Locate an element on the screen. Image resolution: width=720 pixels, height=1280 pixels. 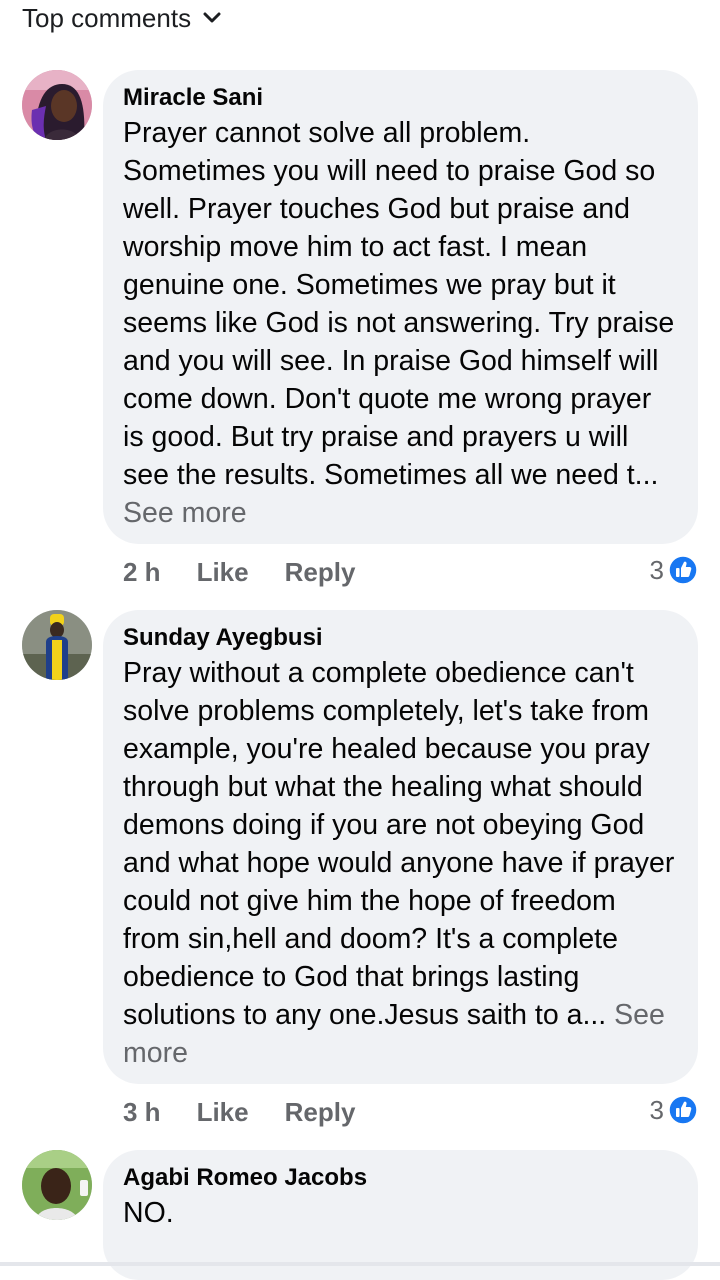
comment-author: Agabi Romeo Jacobs is located at coordinates (400, 1178).